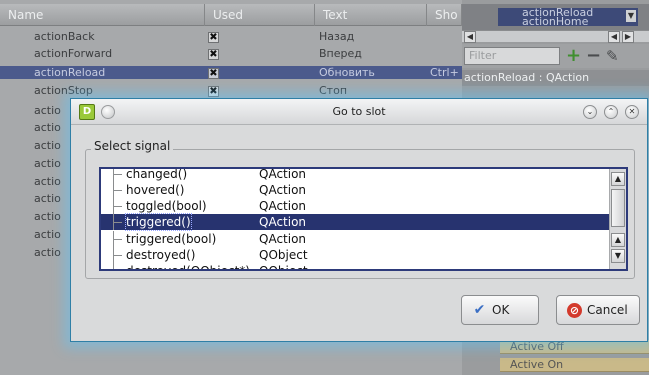  I want to click on scroll-right-icon: ▶, so click(628, 37).